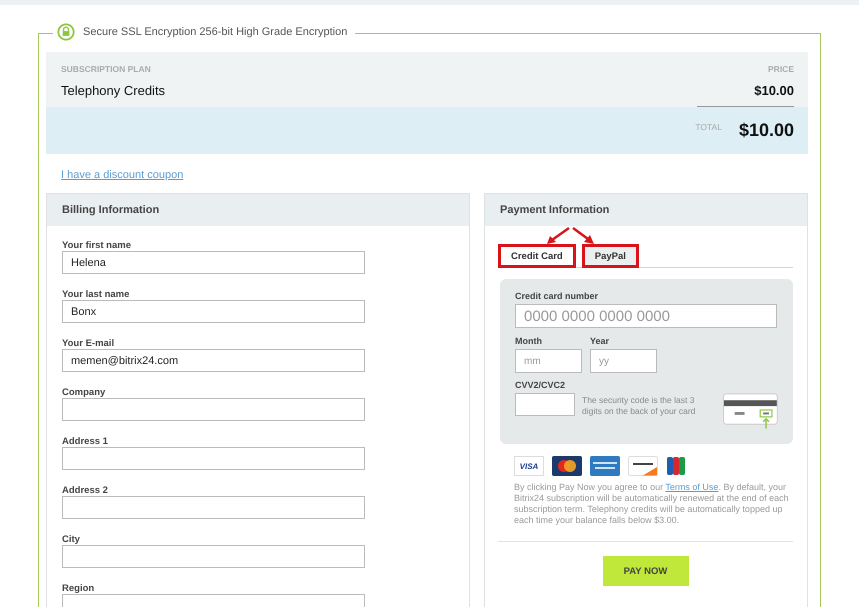  Describe the element at coordinates (213, 262) in the screenshot. I see `input-field: Helena` at that location.